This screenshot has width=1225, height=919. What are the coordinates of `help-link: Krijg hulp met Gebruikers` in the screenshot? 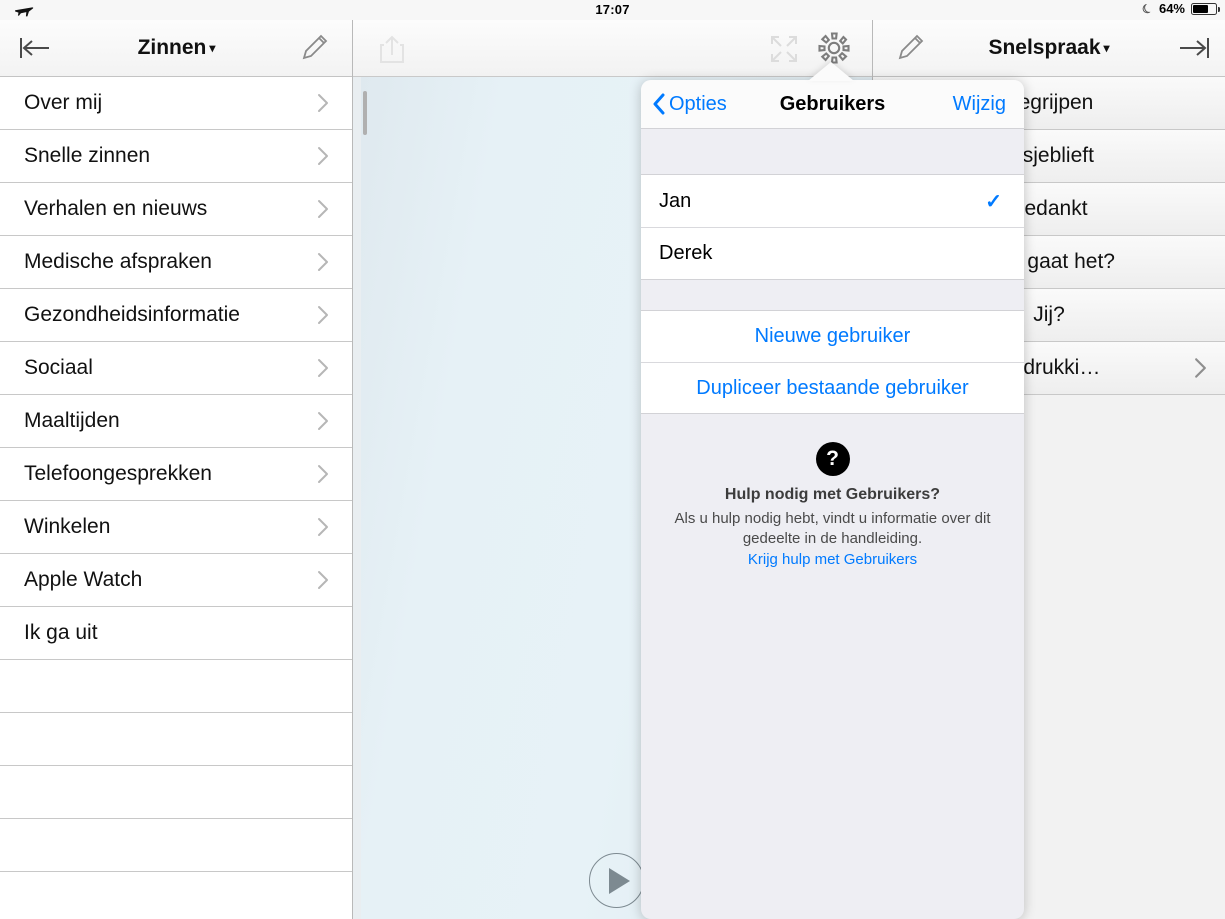 It's located at (832, 559).